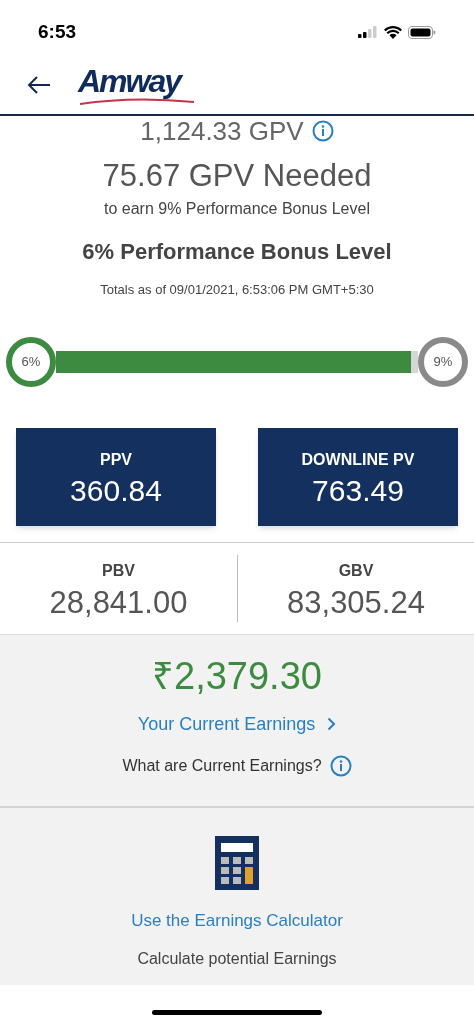 Image resolution: width=474 pixels, height=1025 pixels. What do you see at coordinates (237, 724) in the screenshot?
I see `current-earnings-link: Your Current Earnings` at bounding box center [237, 724].